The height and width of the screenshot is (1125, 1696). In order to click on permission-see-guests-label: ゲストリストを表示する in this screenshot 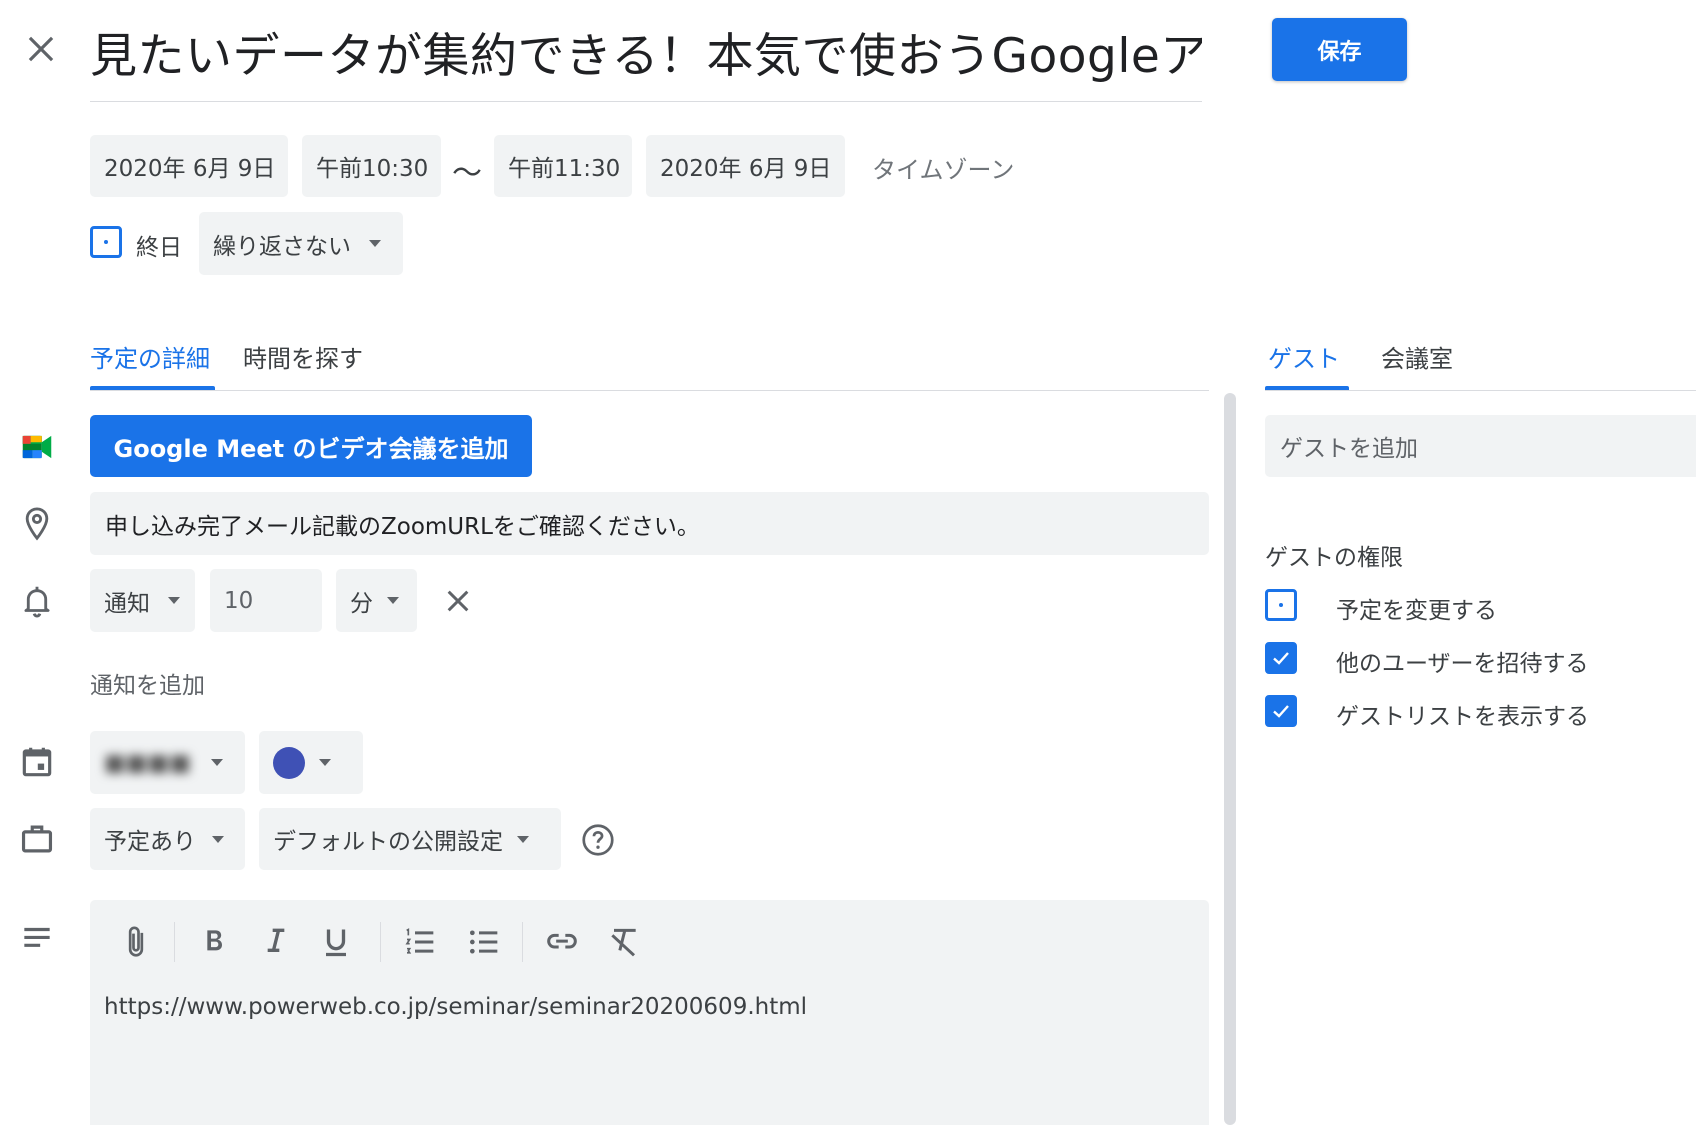, I will do `click(1462, 717)`.